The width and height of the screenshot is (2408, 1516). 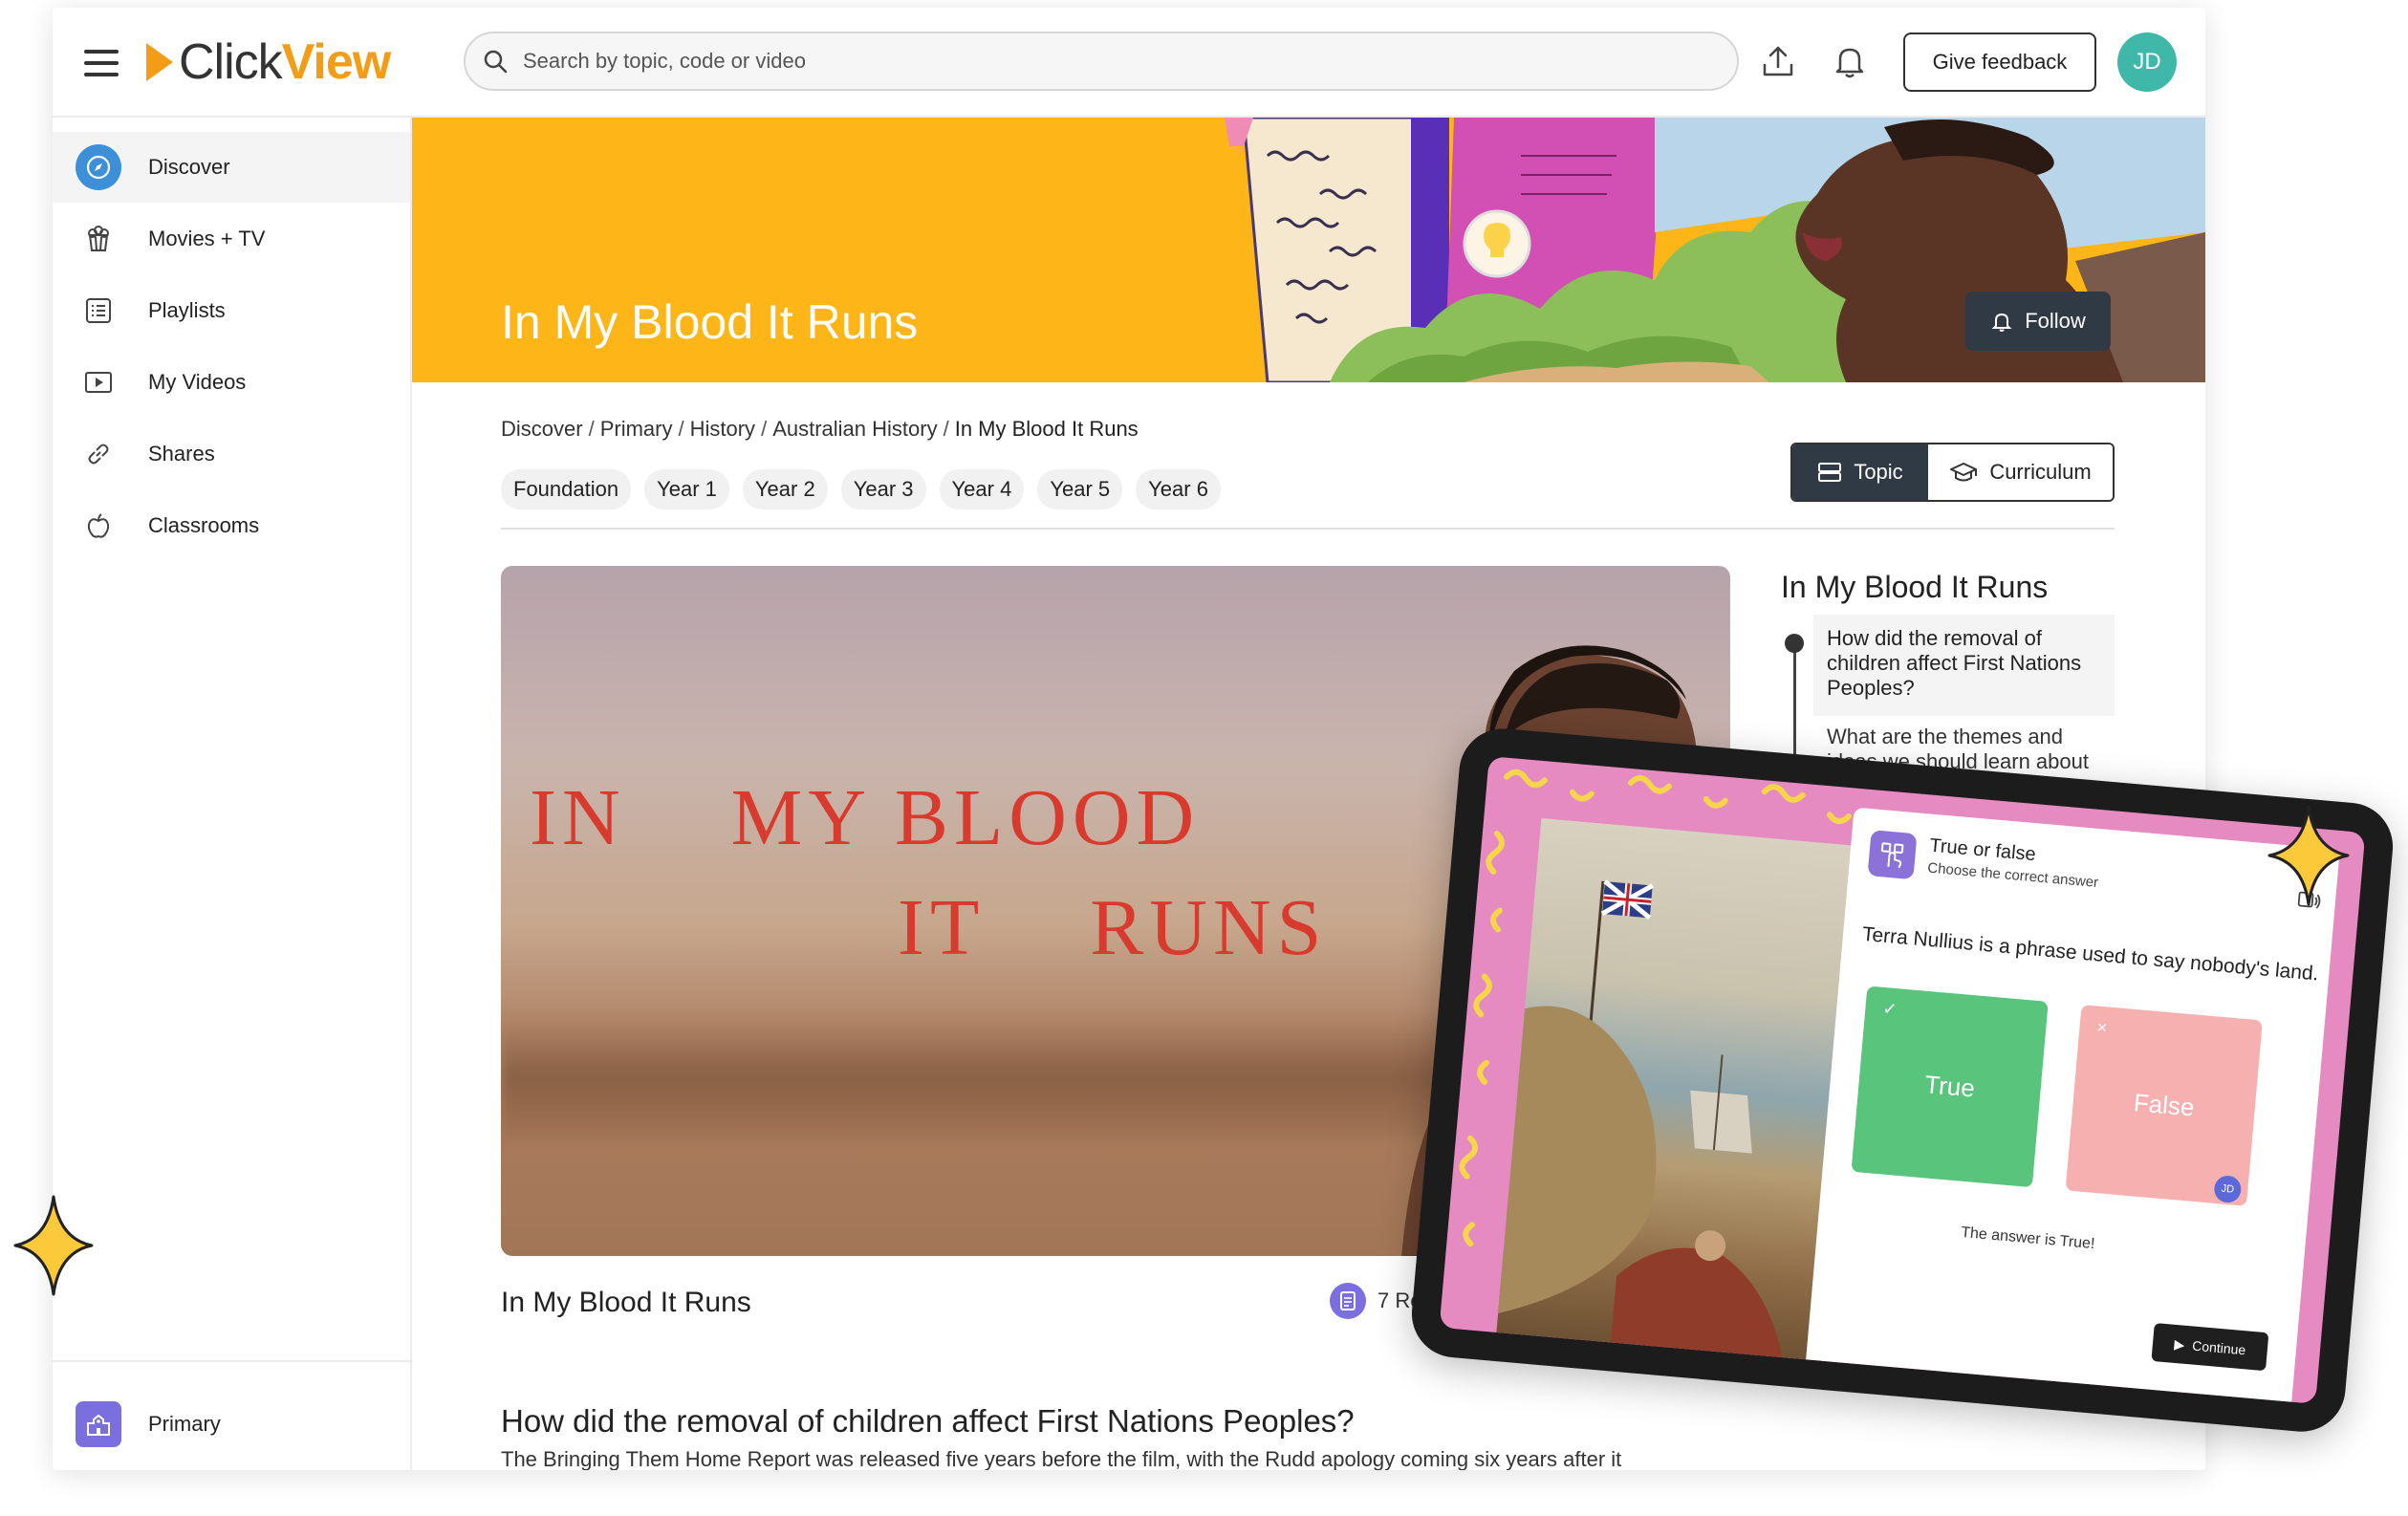 I want to click on touch-icon, so click(x=1892, y=855).